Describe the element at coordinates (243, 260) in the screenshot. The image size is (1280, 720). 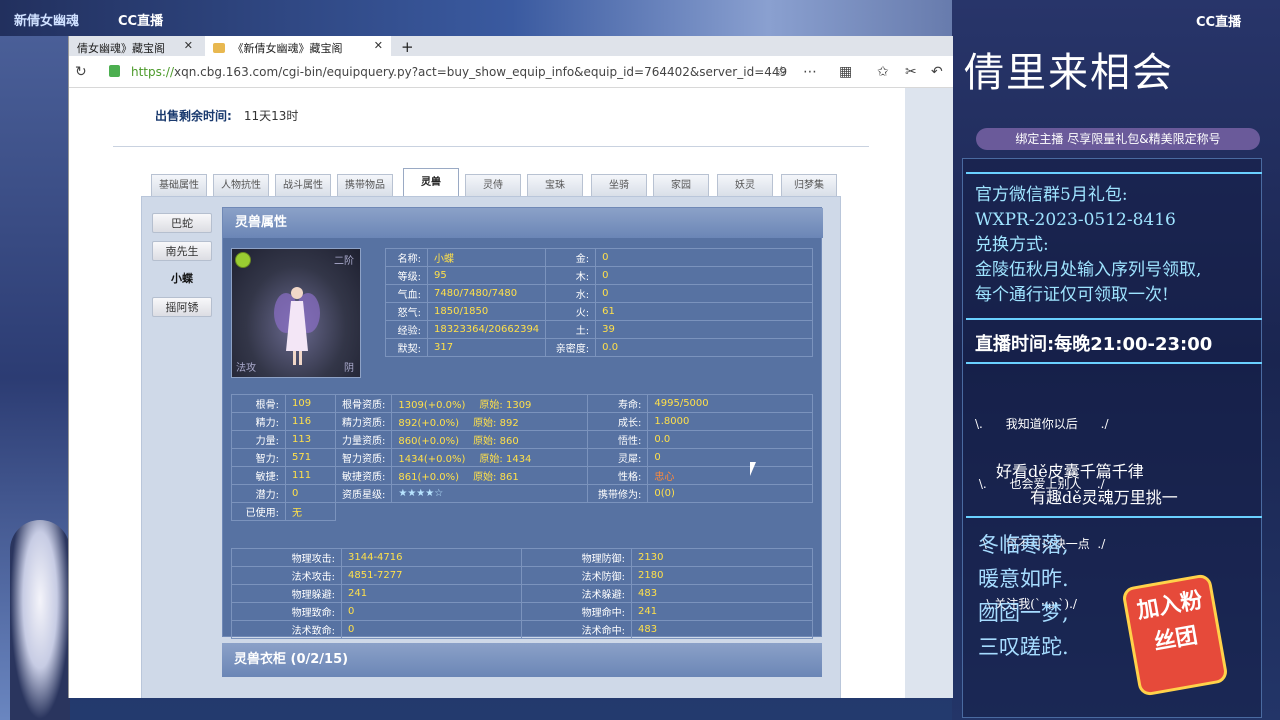
I see `mood-icon` at that location.